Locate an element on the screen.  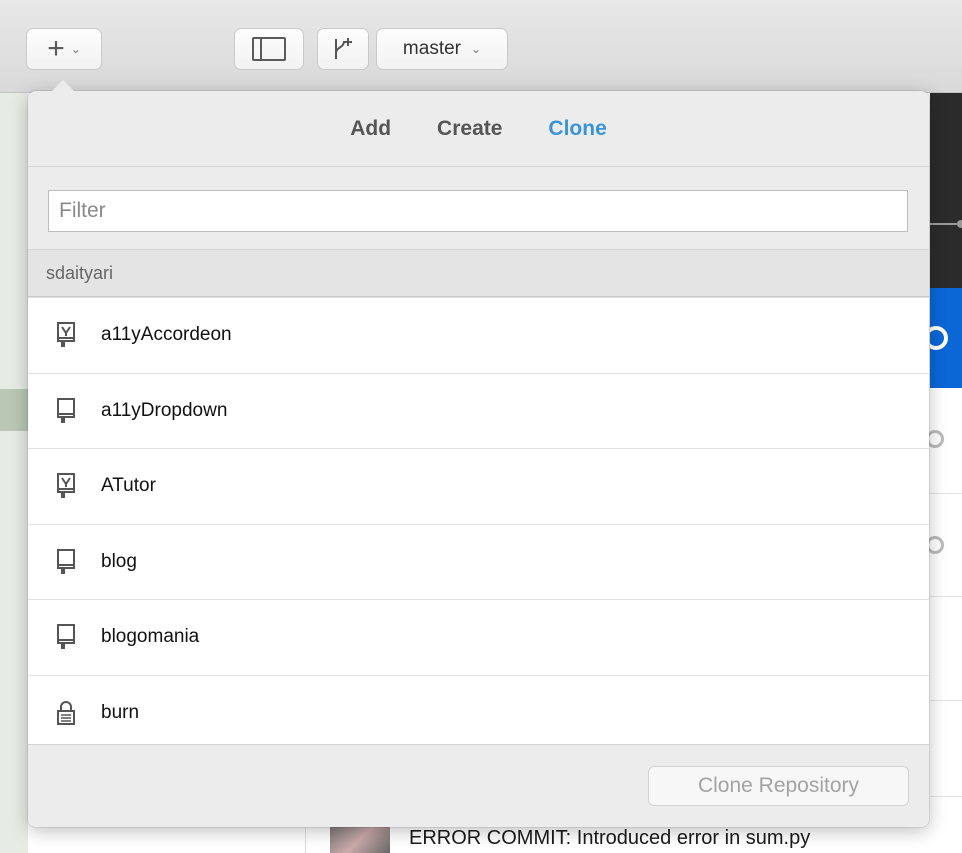
popover-tabs: Add Create Clone is located at coordinates (478, 129).